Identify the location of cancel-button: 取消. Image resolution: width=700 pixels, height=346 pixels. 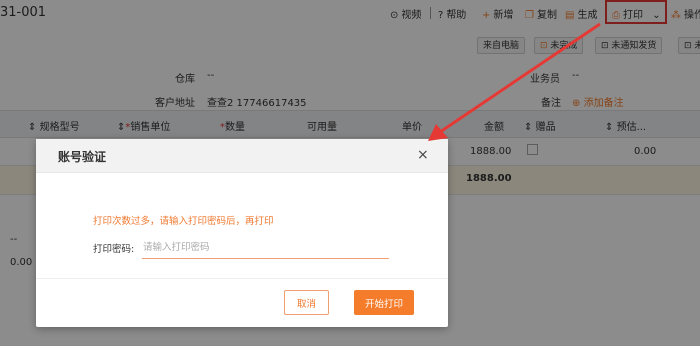
(306, 302).